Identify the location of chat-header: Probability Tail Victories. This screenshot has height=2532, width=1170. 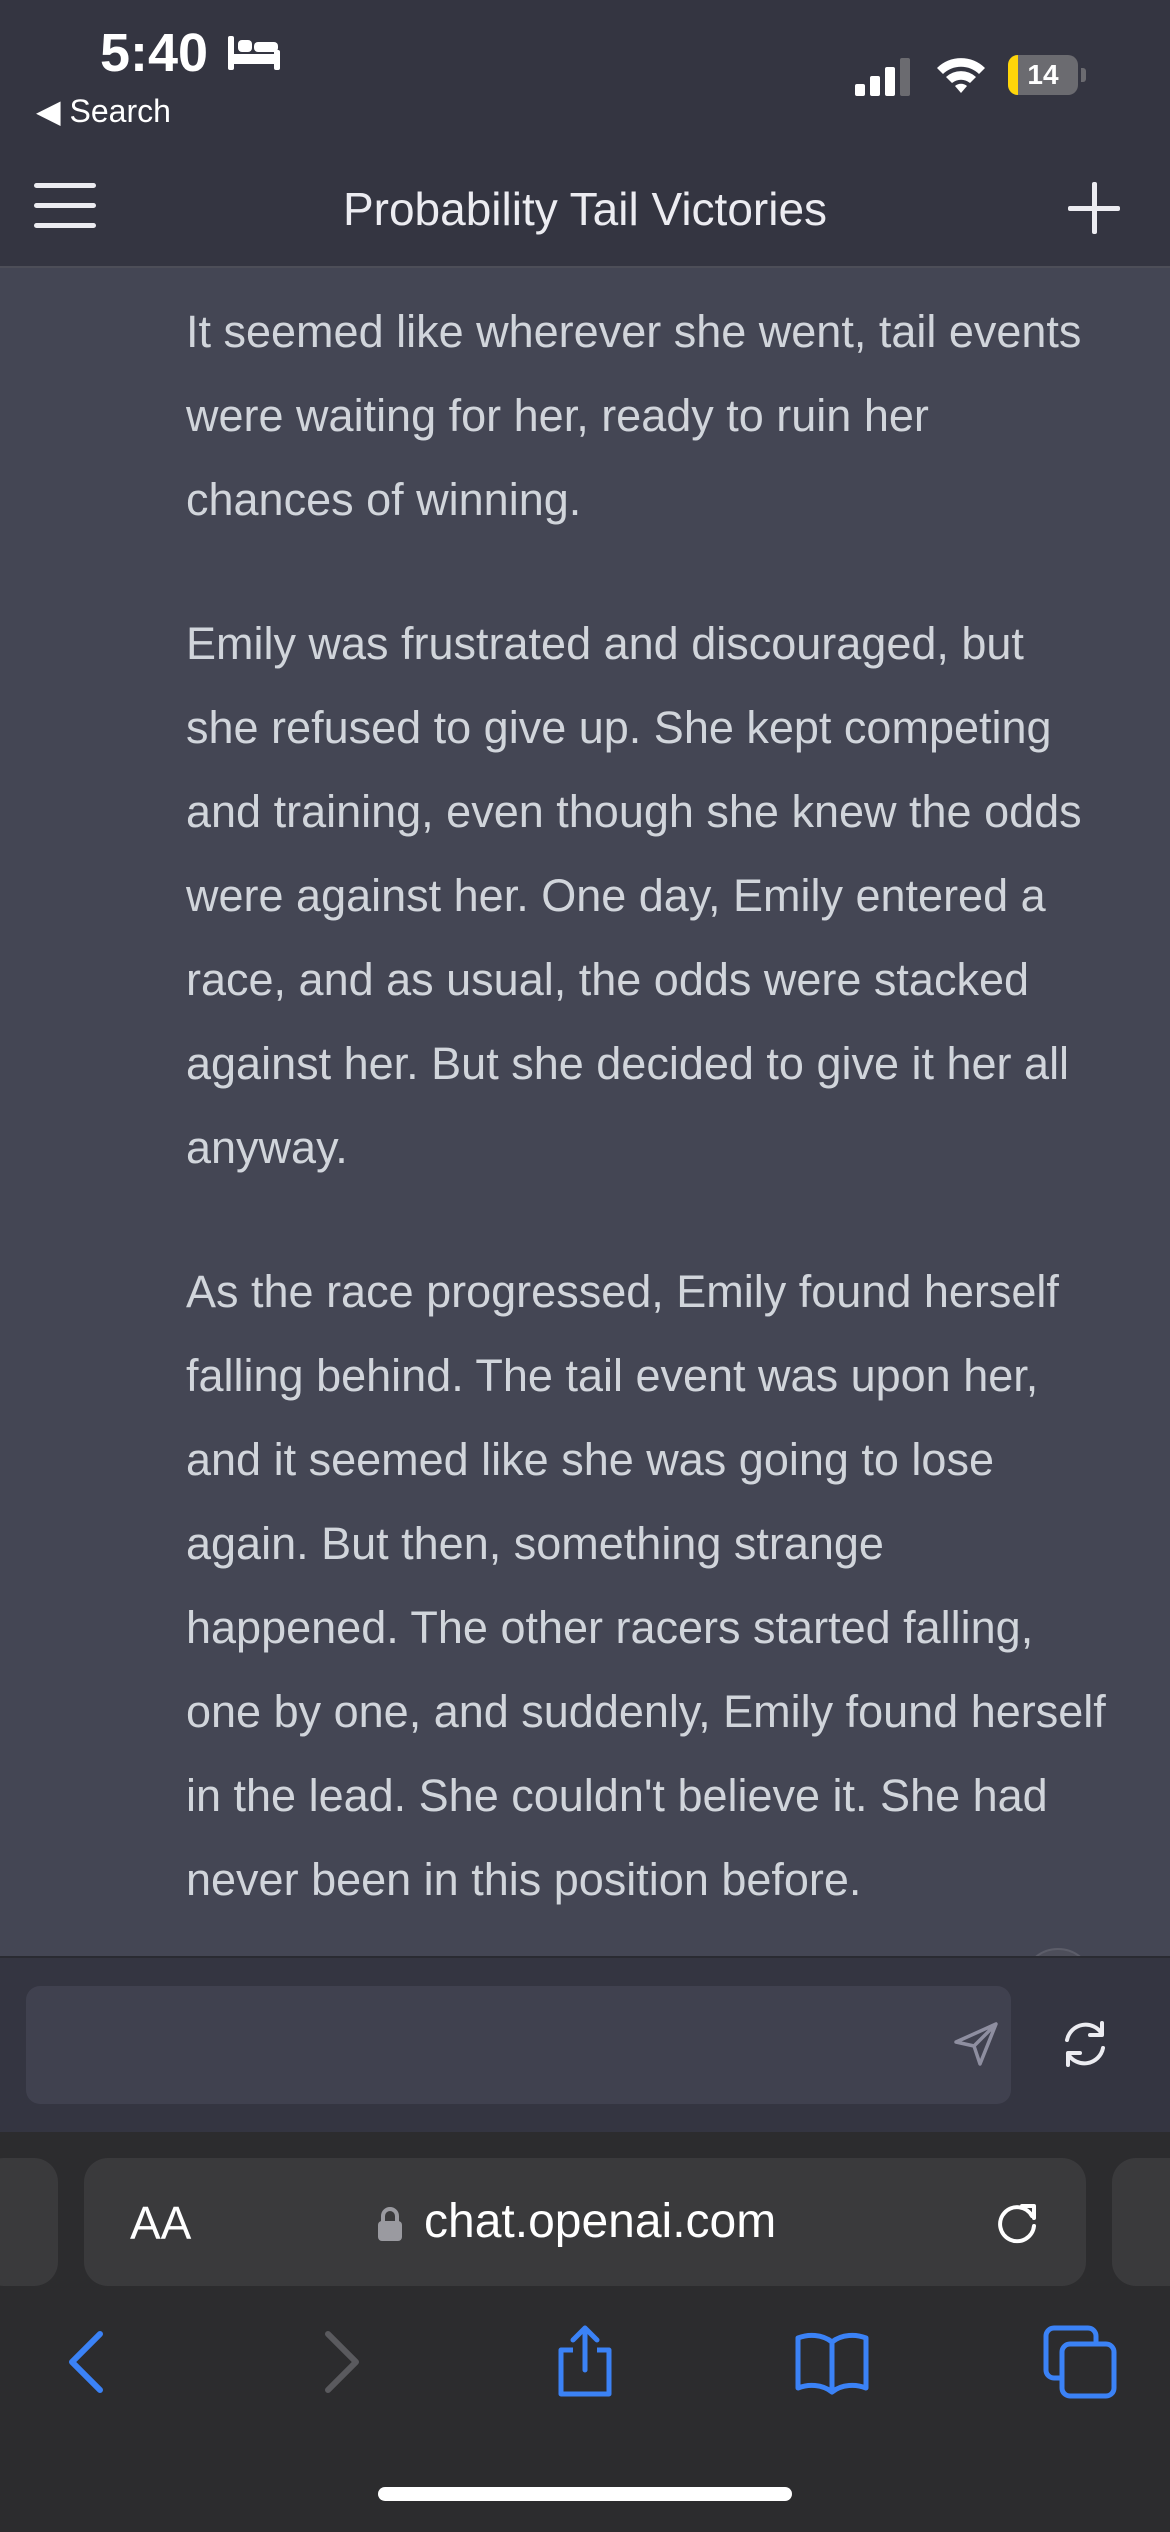
(585, 204).